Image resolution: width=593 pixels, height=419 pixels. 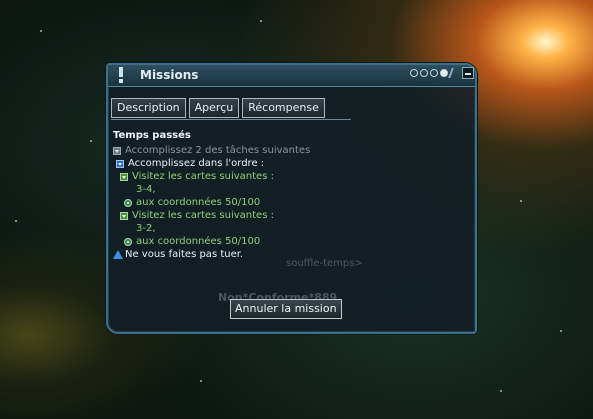 I want to click on warning-icon, so click(x=118, y=254).